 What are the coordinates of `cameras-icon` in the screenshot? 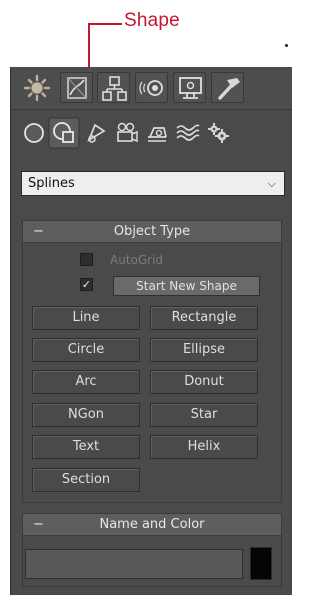 It's located at (127, 133).